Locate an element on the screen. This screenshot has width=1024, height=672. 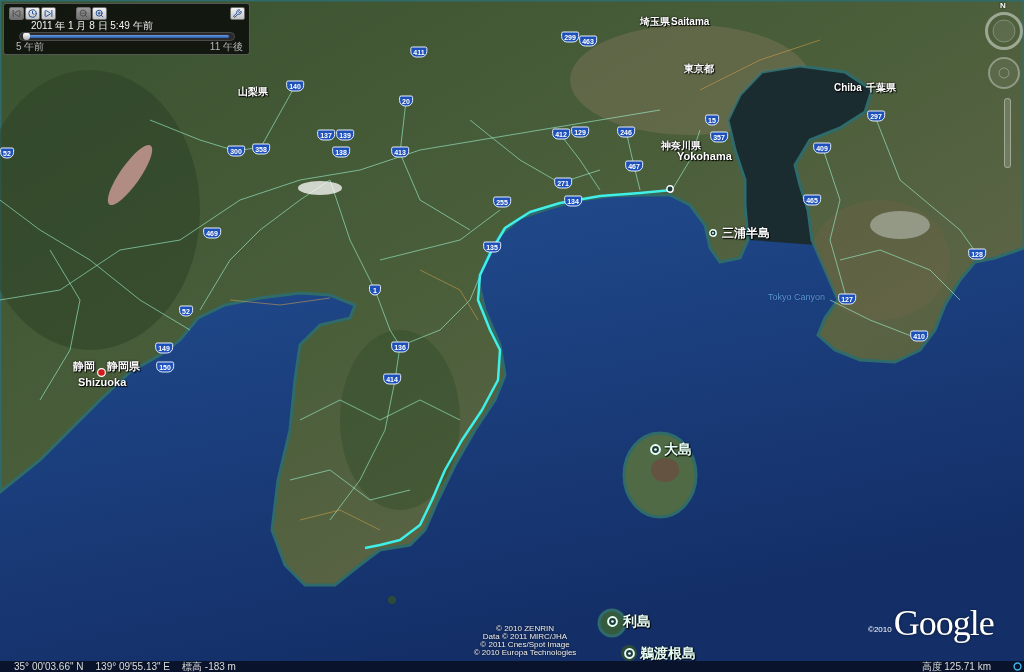
place-label: 大島 is located at coordinates (678, 449).